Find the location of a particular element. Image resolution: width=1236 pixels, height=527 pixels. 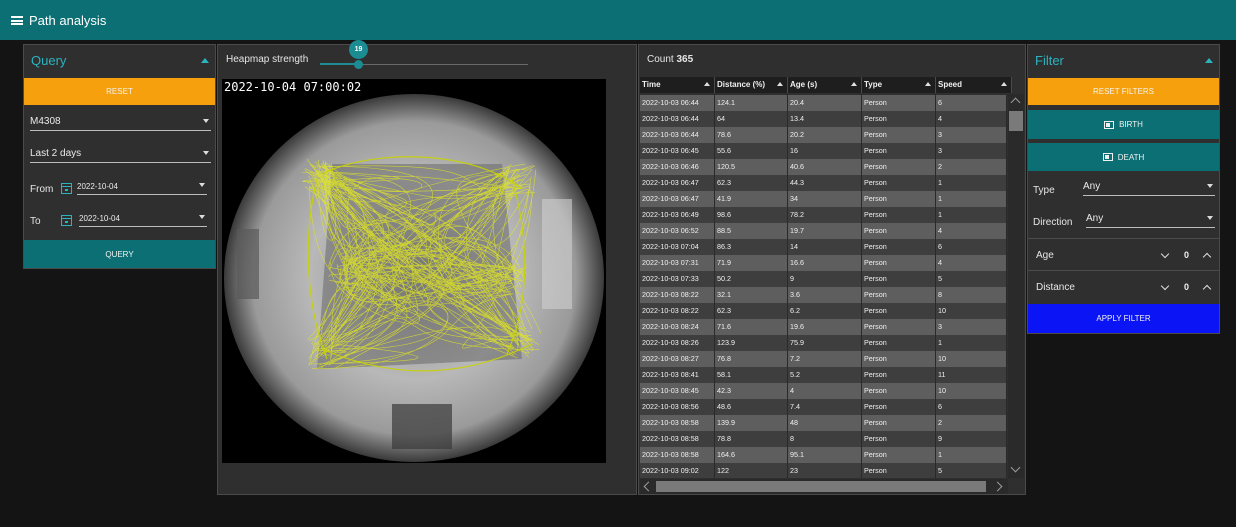

cell-age: 16 is located at coordinates (825, 151).